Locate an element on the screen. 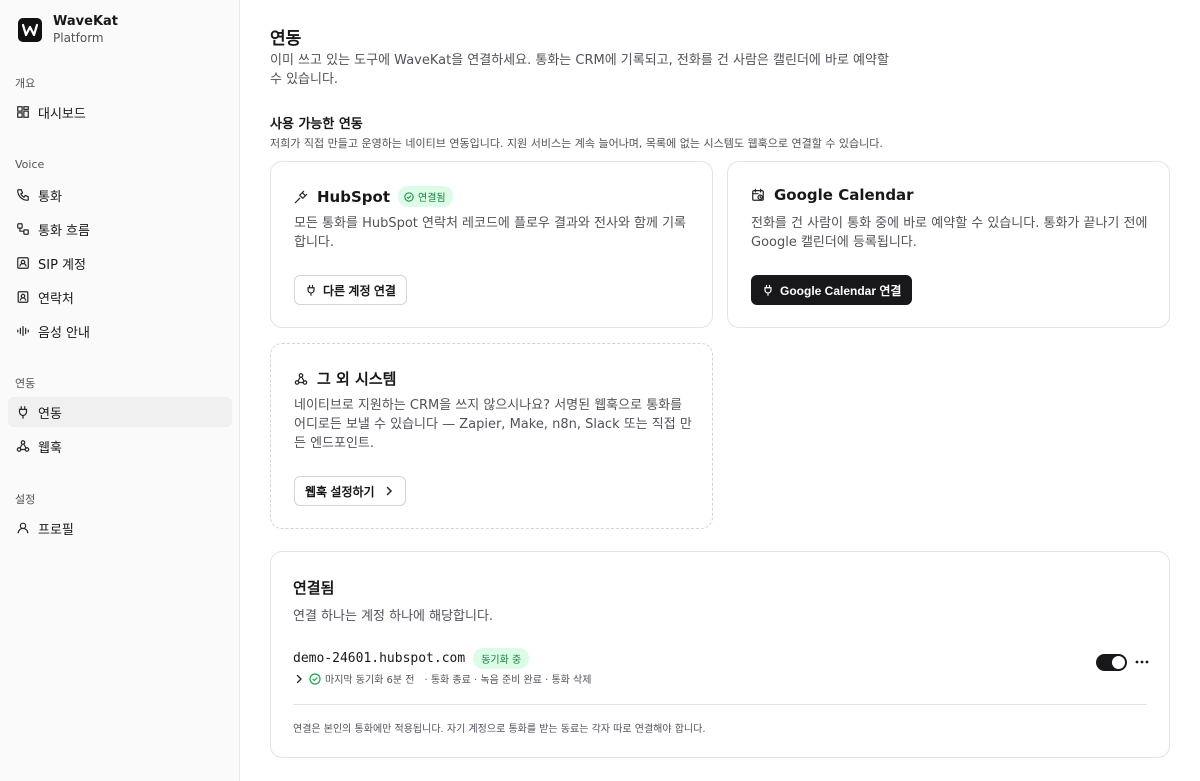 The image size is (1200, 781). sync-status-row: 마지막 동기화 6분 전 · 통화 종료 · 녹음 준비 완료 · 통화 삭제 is located at coordinates (442, 678).